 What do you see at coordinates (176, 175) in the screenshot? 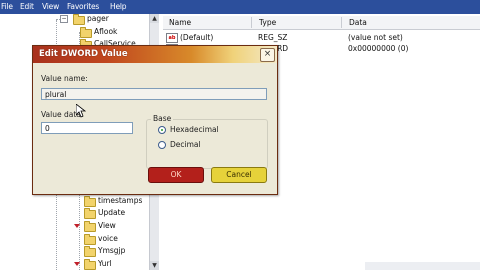
I see `ok-button: OK` at bounding box center [176, 175].